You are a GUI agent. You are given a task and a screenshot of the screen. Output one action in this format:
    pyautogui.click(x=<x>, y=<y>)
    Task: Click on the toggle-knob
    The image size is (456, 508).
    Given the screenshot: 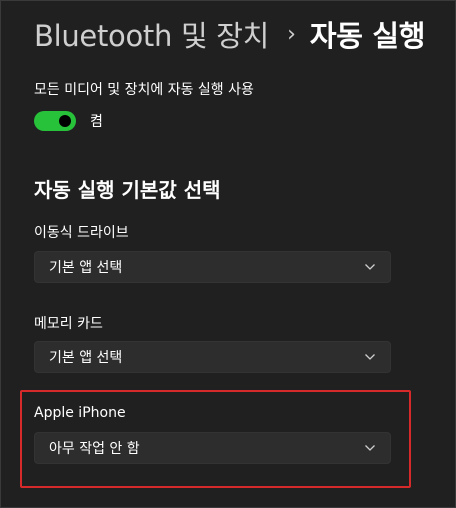 What is the action you would take?
    pyautogui.click(x=65, y=121)
    